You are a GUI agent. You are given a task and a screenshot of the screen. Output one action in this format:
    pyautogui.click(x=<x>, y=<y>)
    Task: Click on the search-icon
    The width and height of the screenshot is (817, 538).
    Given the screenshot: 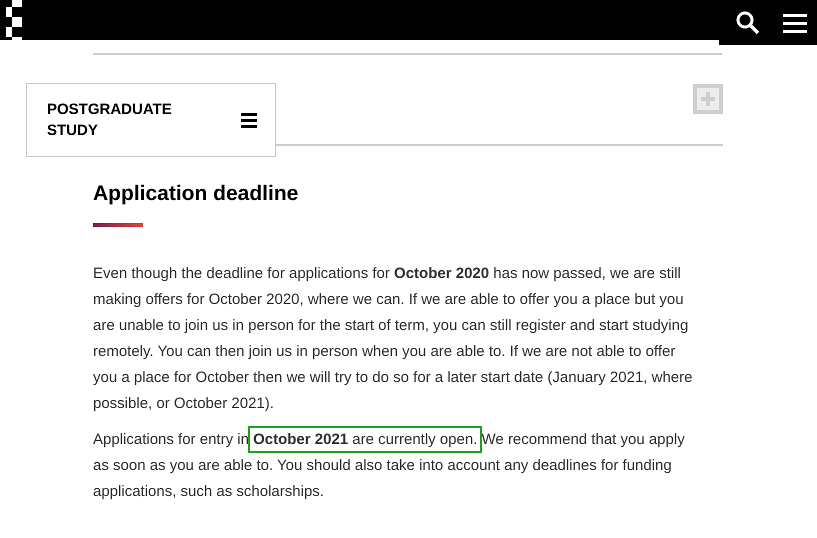 What is the action you would take?
    pyautogui.click(x=748, y=23)
    